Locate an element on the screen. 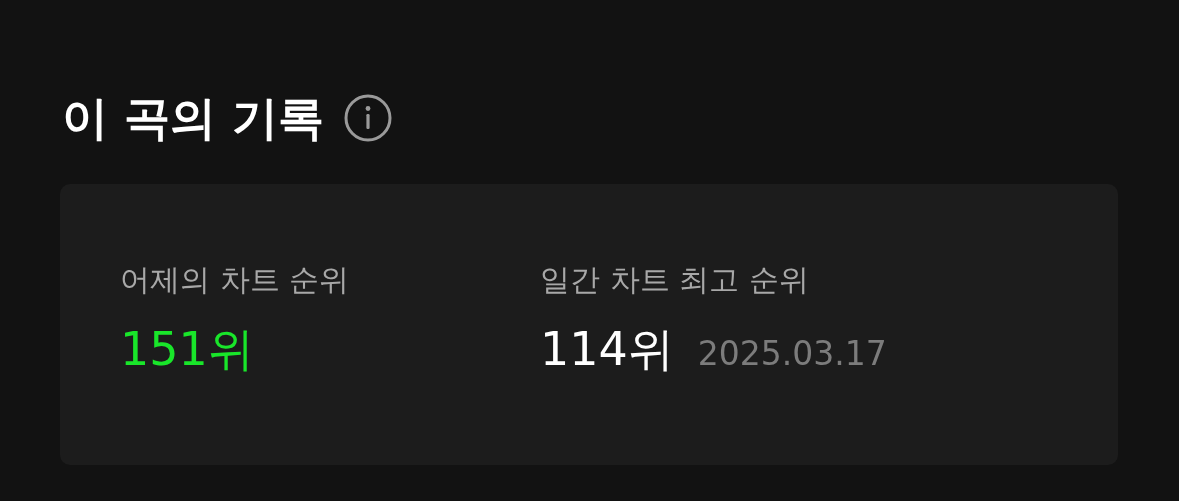 The width and height of the screenshot is (1179, 501). stat-label: 어제의 차트 순위 is located at coordinates (235, 280).